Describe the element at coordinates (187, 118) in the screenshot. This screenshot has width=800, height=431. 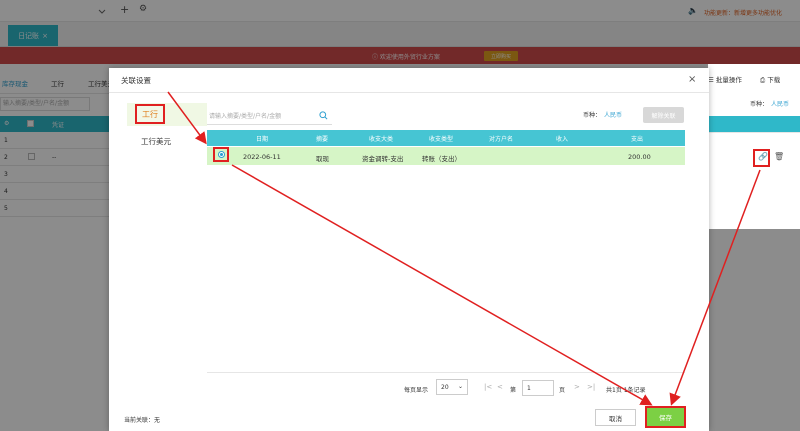
I see `arrow-to-radio` at that location.